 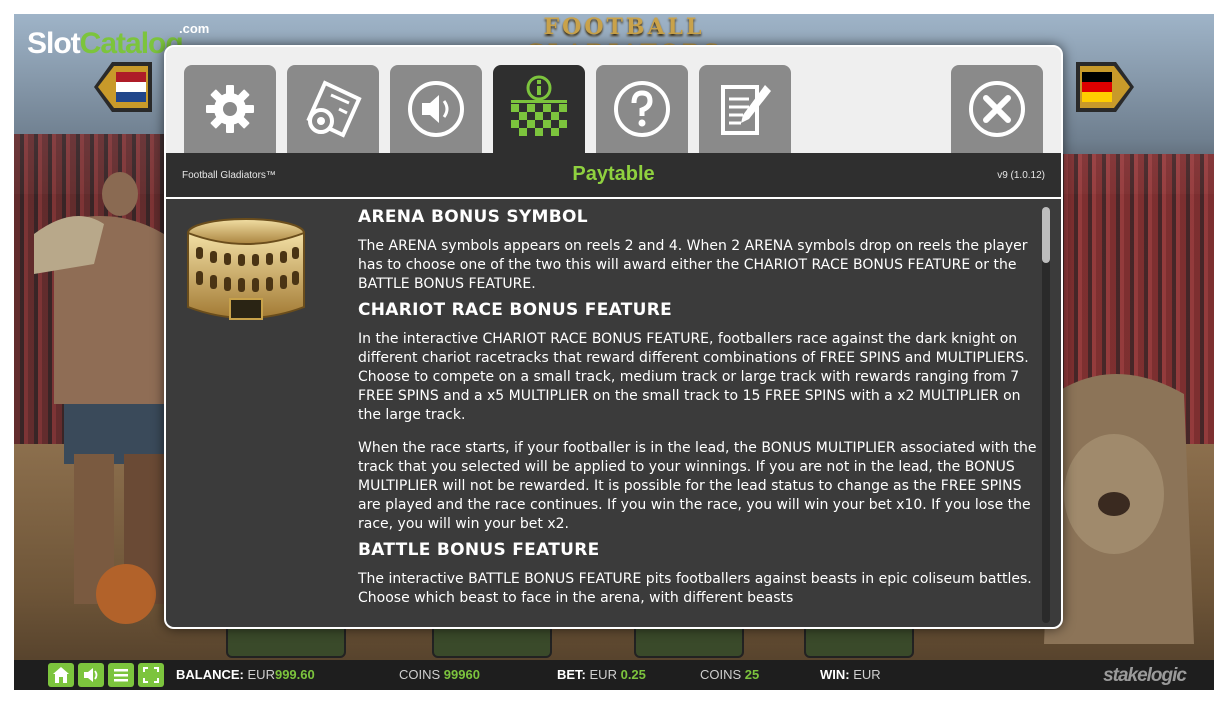 I want to click on slotcatalog-watermark: SlotCatalog .com, so click(x=118, y=41).